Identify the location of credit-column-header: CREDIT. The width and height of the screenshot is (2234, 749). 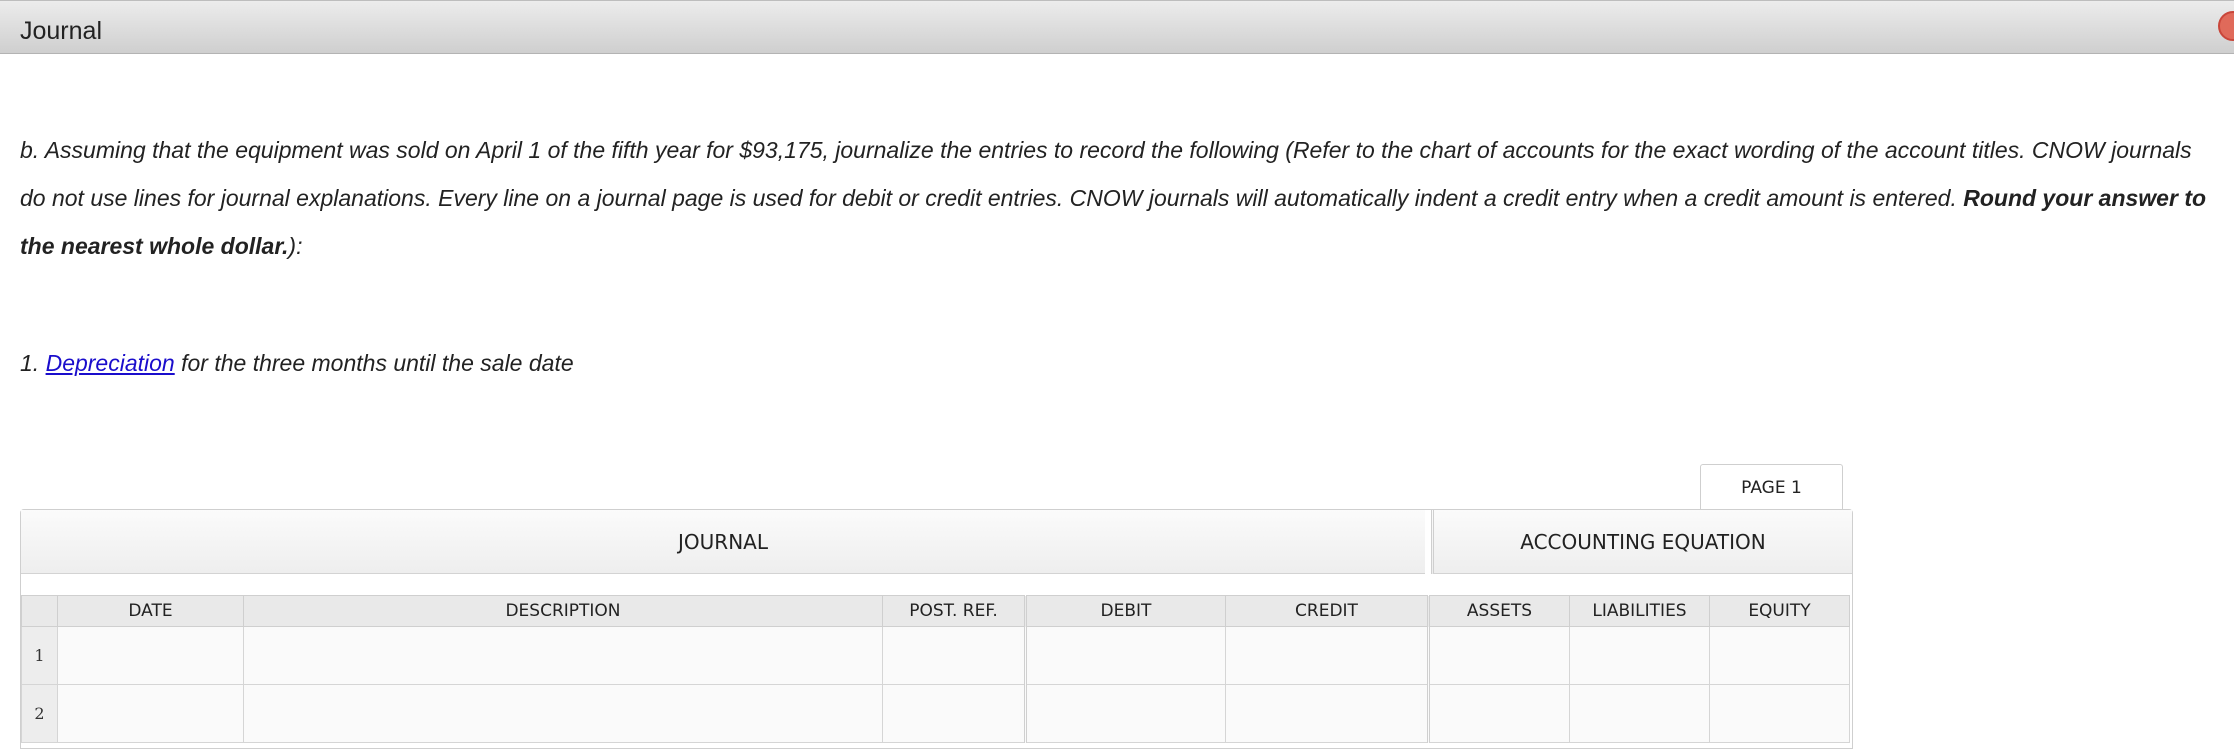
(1327, 611).